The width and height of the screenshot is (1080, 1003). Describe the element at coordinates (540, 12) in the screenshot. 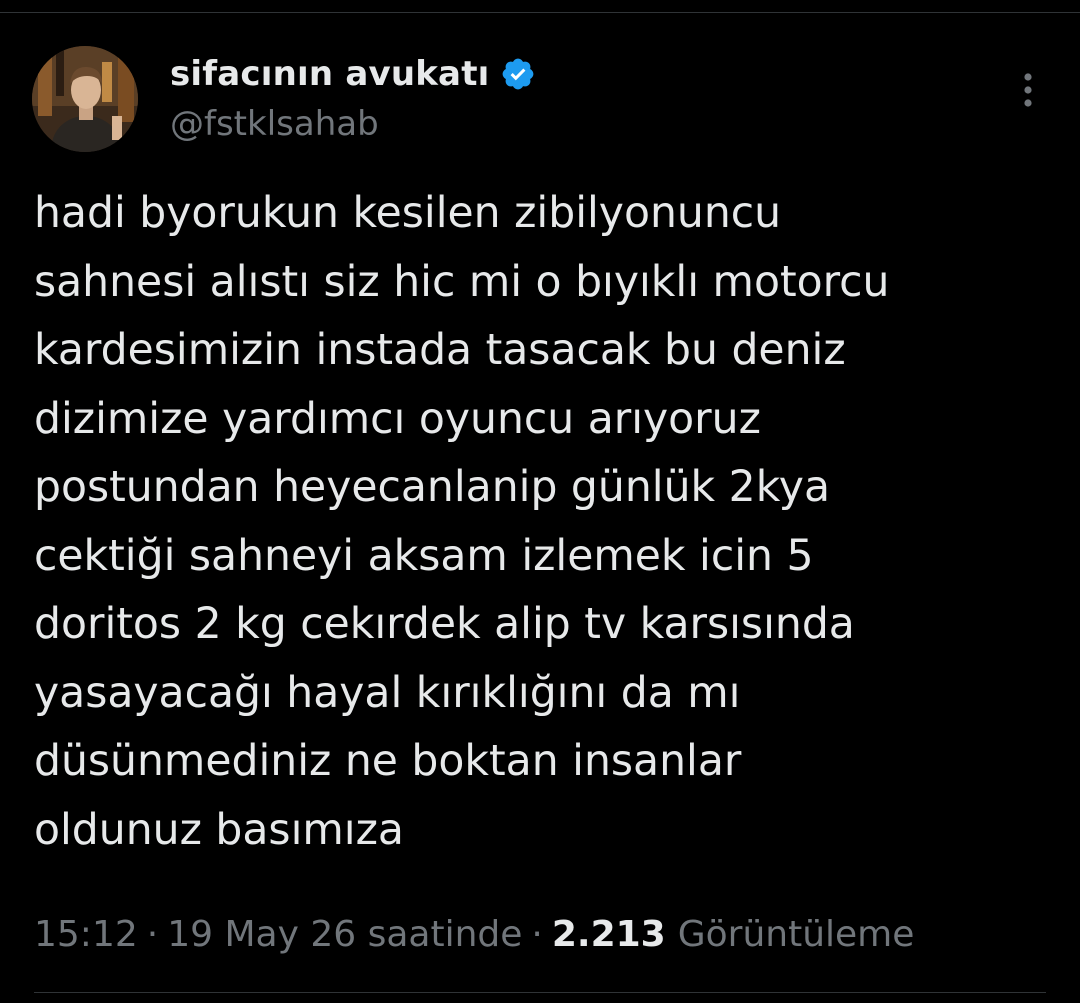

I see `top-divider` at that location.